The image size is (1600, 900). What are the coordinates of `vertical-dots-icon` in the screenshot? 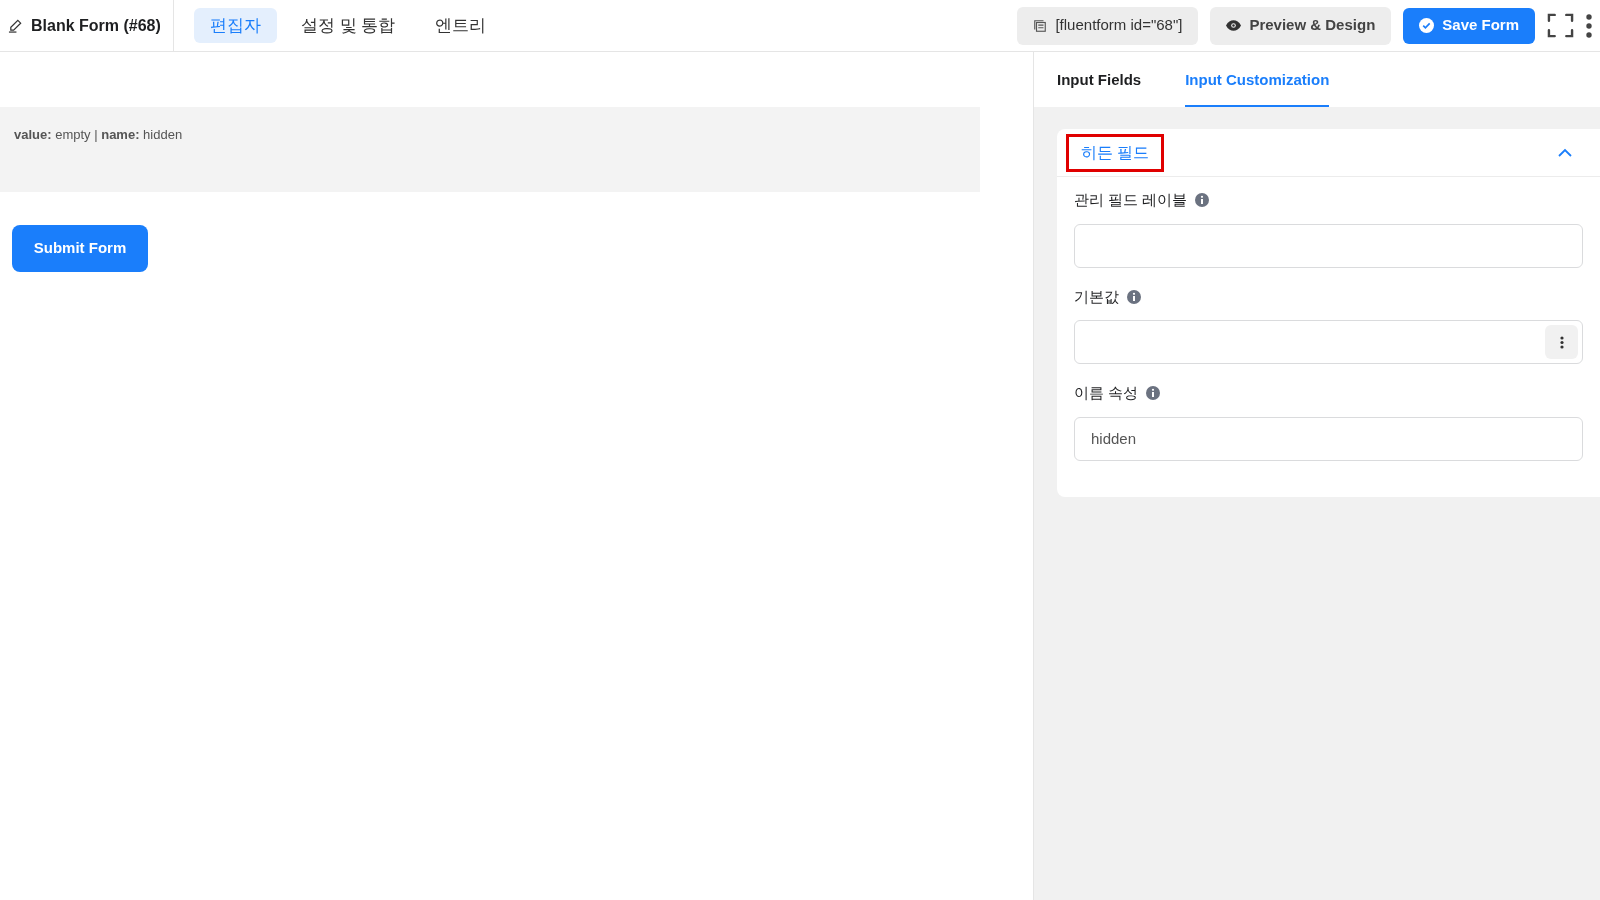 It's located at (1561, 342).